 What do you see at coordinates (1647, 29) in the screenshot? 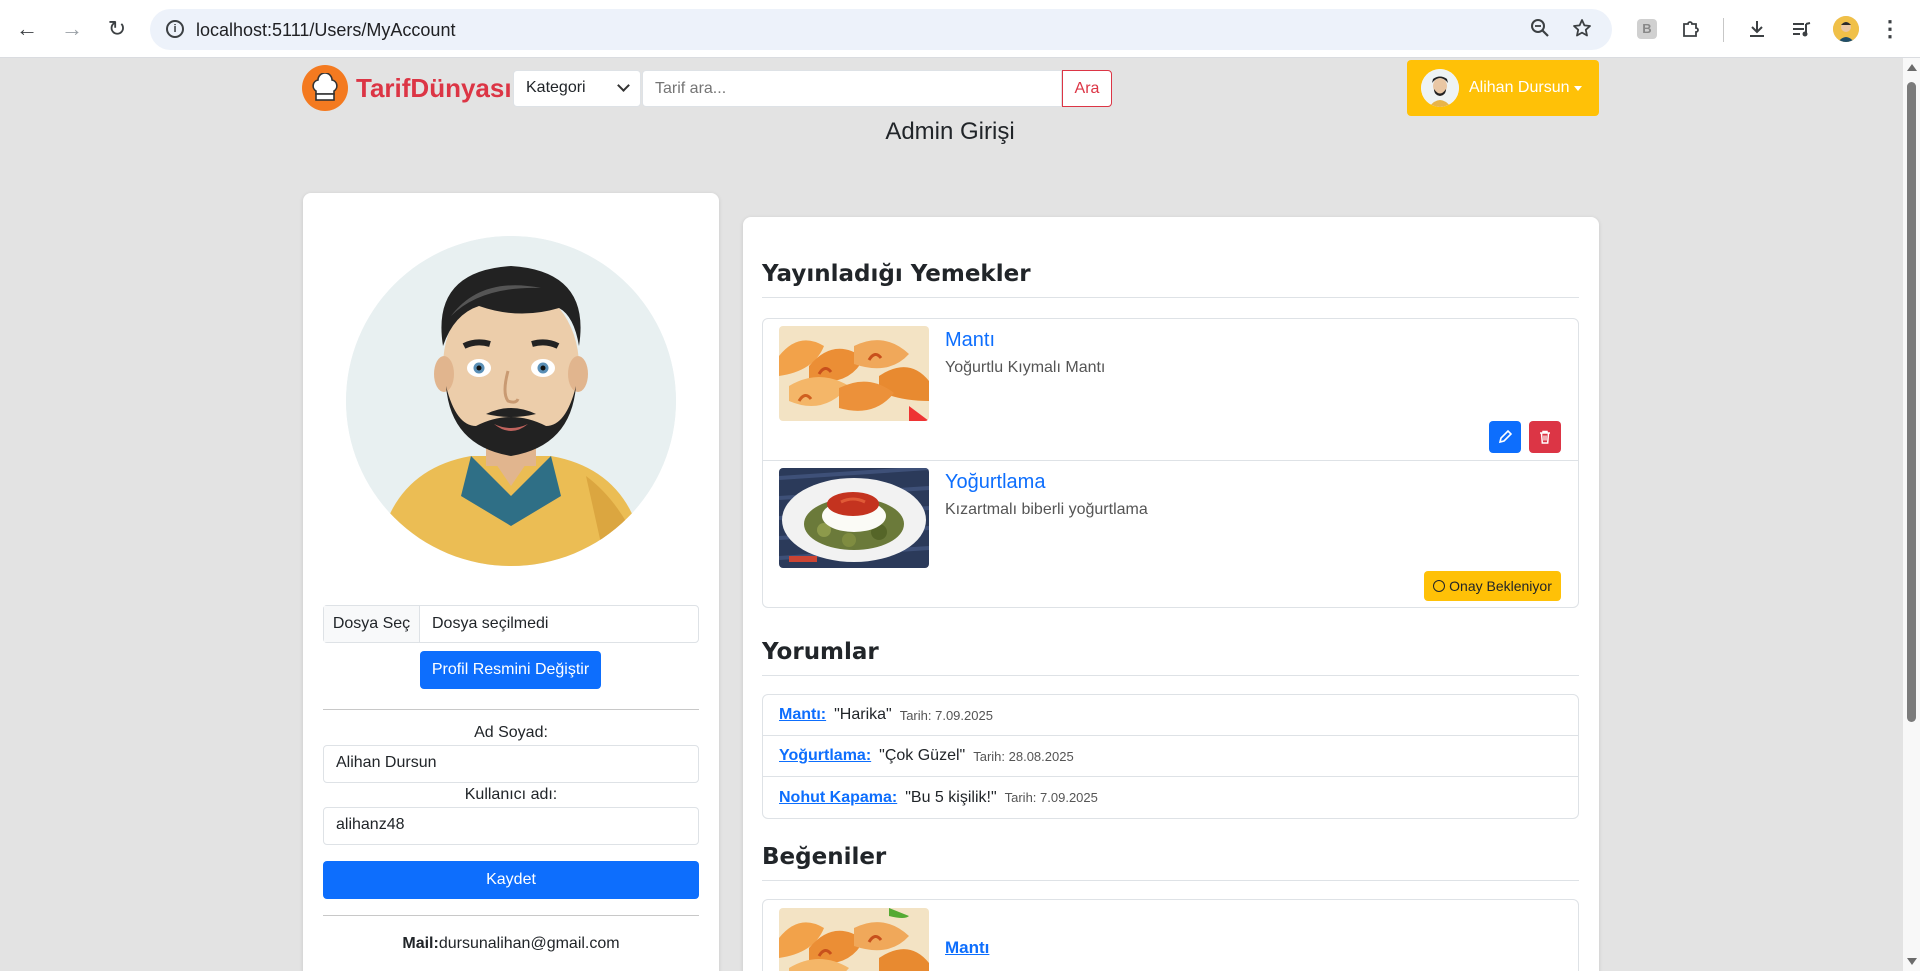
I see `extension-b-icon: B` at bounding box center [1647, 29].